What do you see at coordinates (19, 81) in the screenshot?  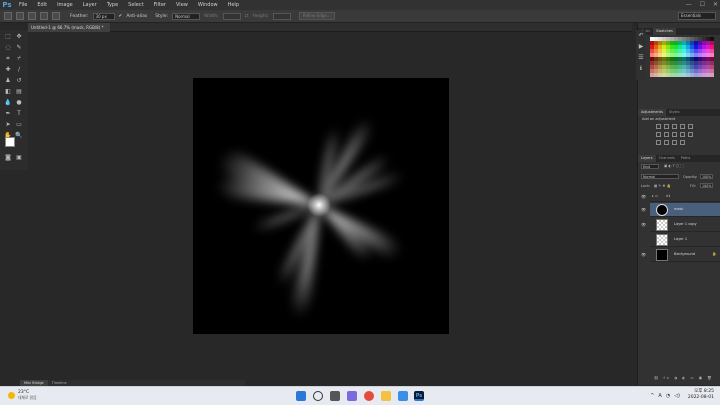 I see `history-brush-tool-icon: ↺` at bounding box center [19, 81].